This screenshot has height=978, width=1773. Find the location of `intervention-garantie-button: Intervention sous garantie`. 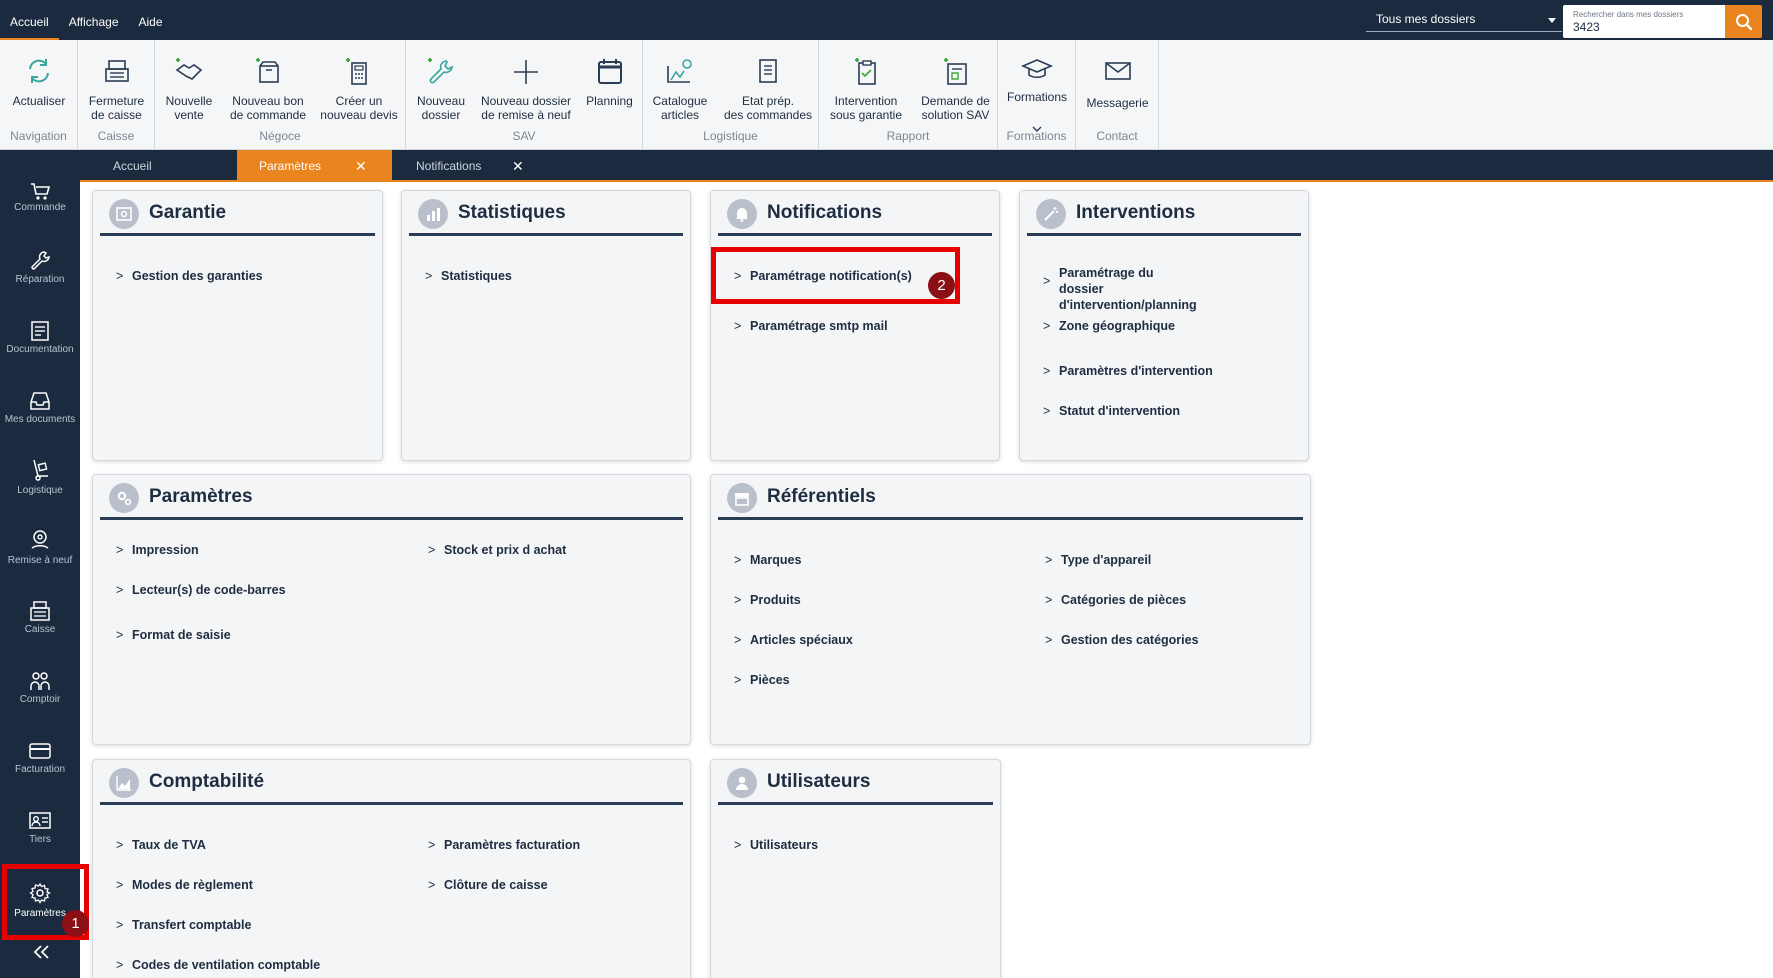

intervention-garantie-button: Intervention sous garantie is located at coordinates (866, 85).